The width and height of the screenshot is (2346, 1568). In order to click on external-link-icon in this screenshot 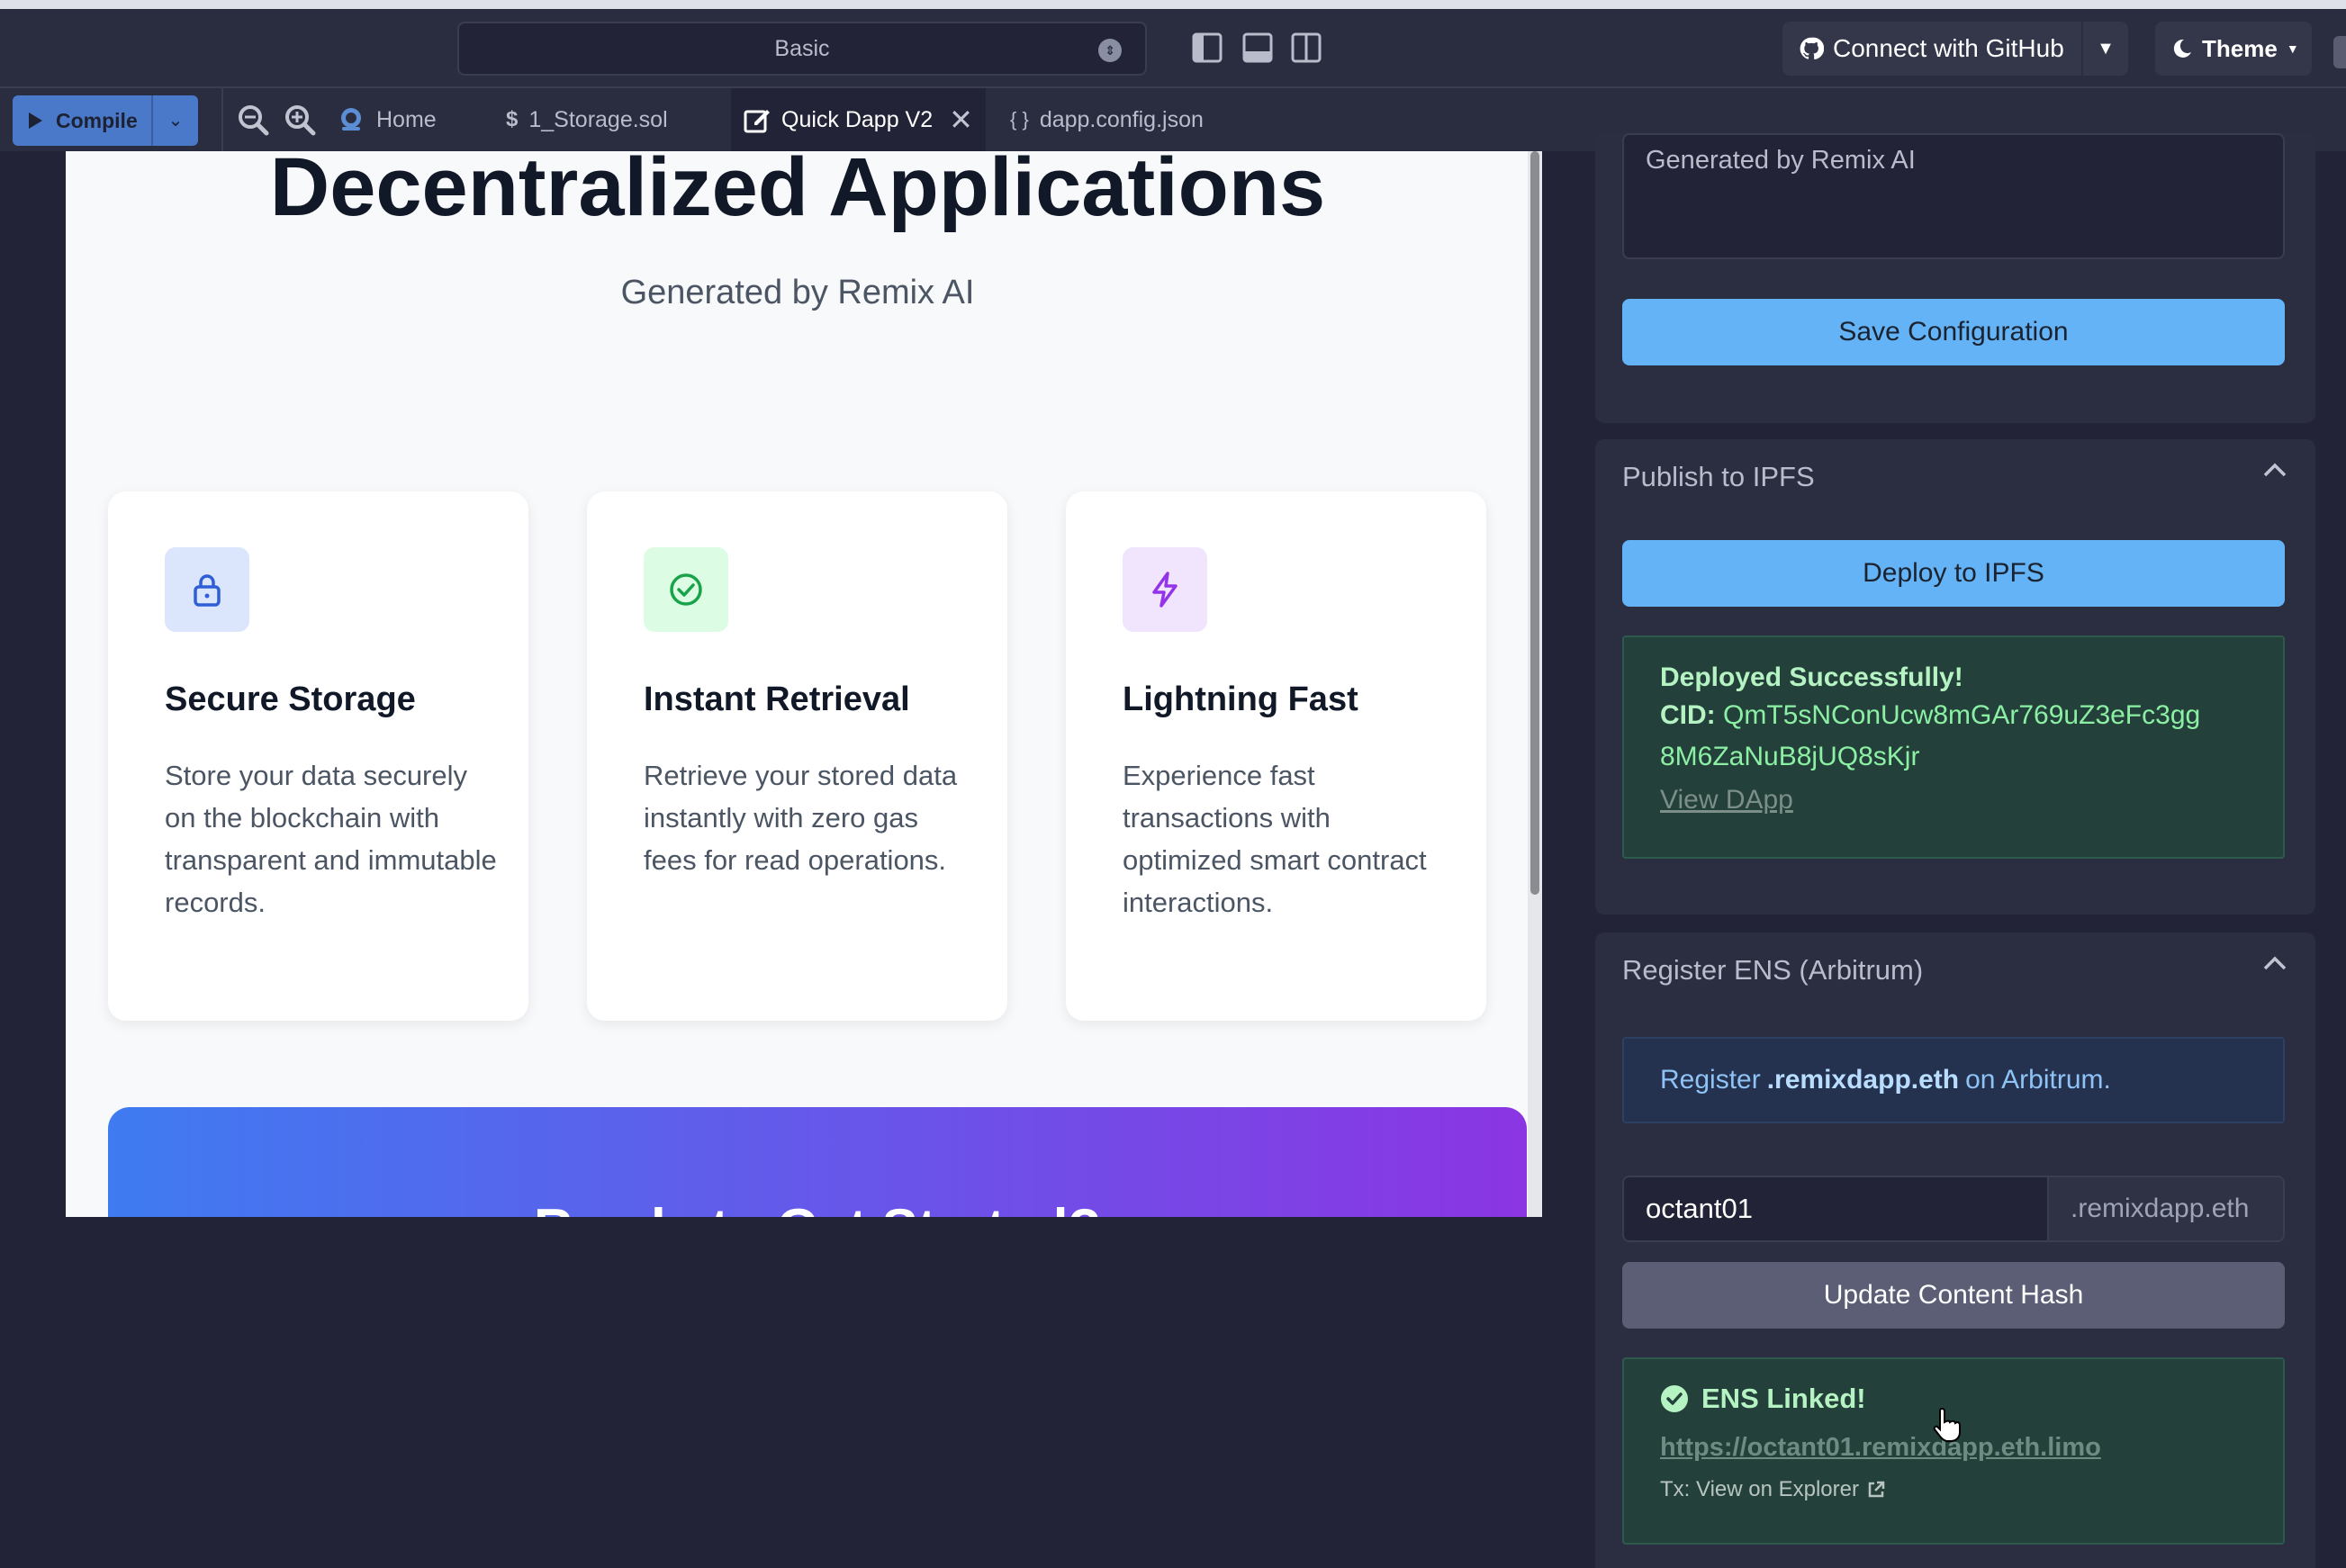, I will do `click(1876, 1490)`.